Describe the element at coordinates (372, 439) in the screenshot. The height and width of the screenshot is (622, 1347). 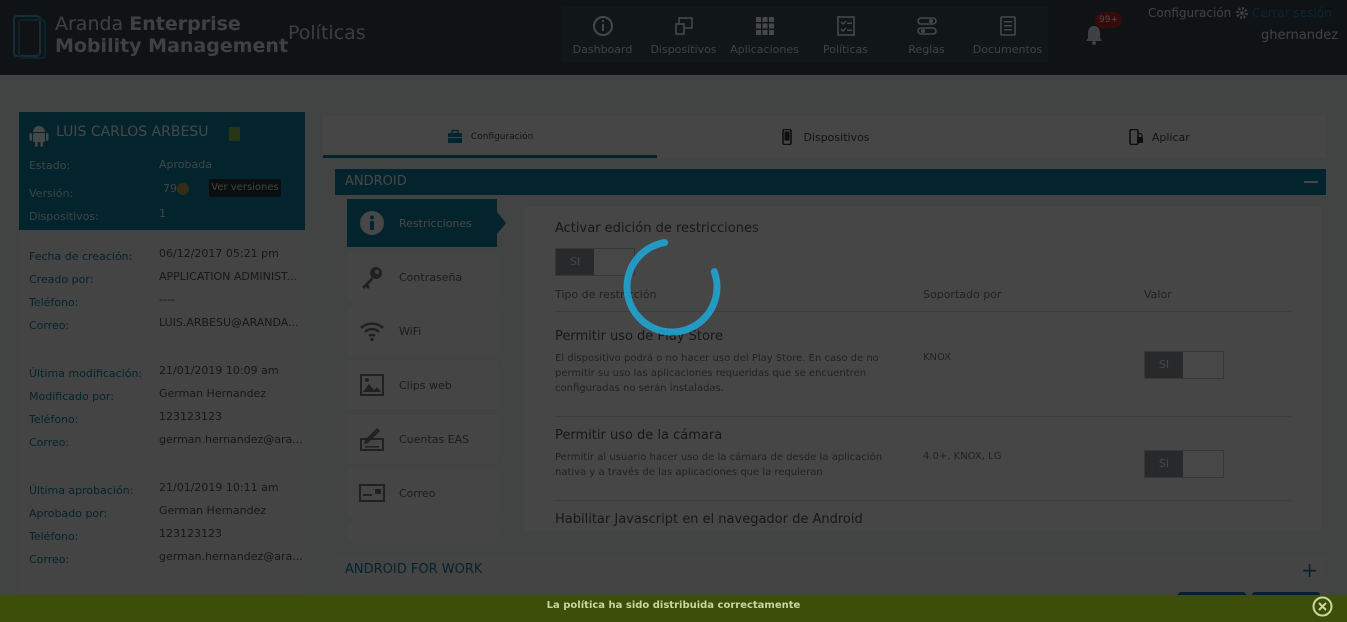
I see `signature-icon` at that location.